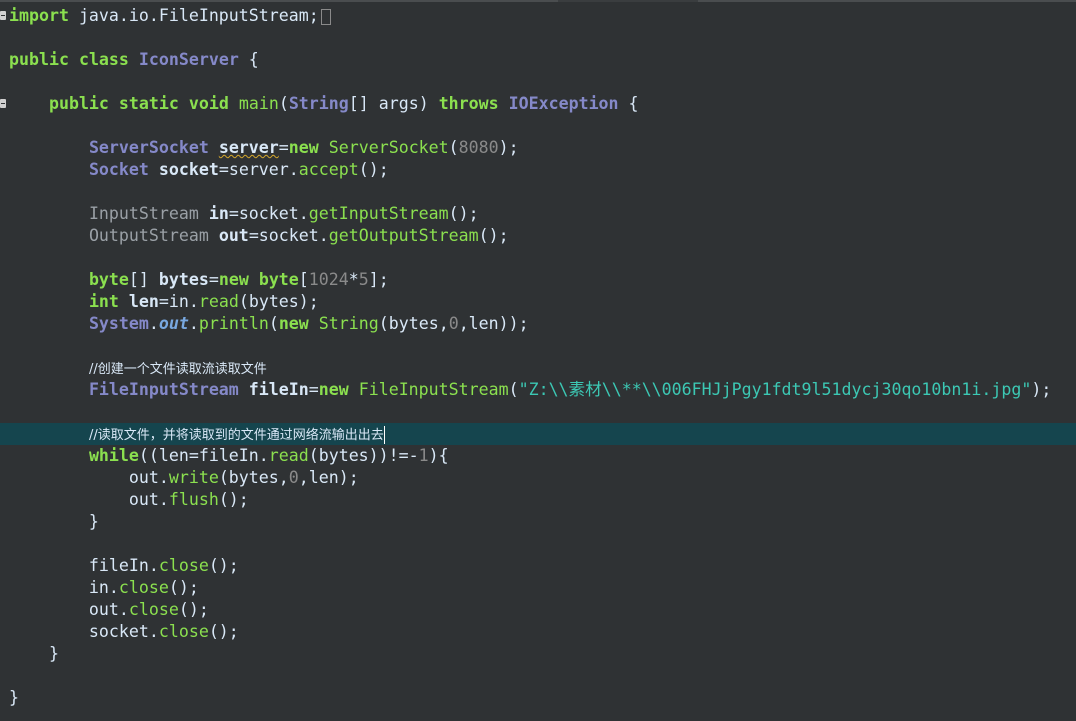 This screenshot has width=1076, height=721. Describe the element at coordinates (193, 15) in the screenshot. I see `code-token: java.io.FileInputStream;` at that location.